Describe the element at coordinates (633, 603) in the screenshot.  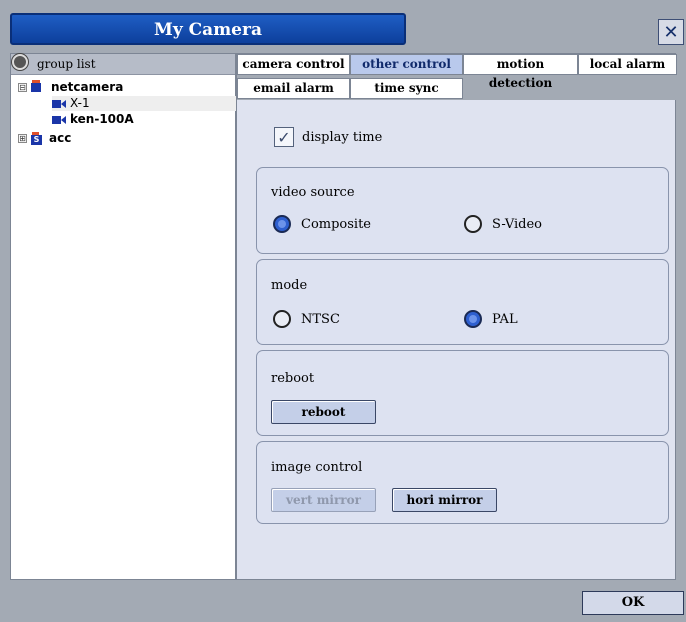
I see `ok-button: OK` at that location.